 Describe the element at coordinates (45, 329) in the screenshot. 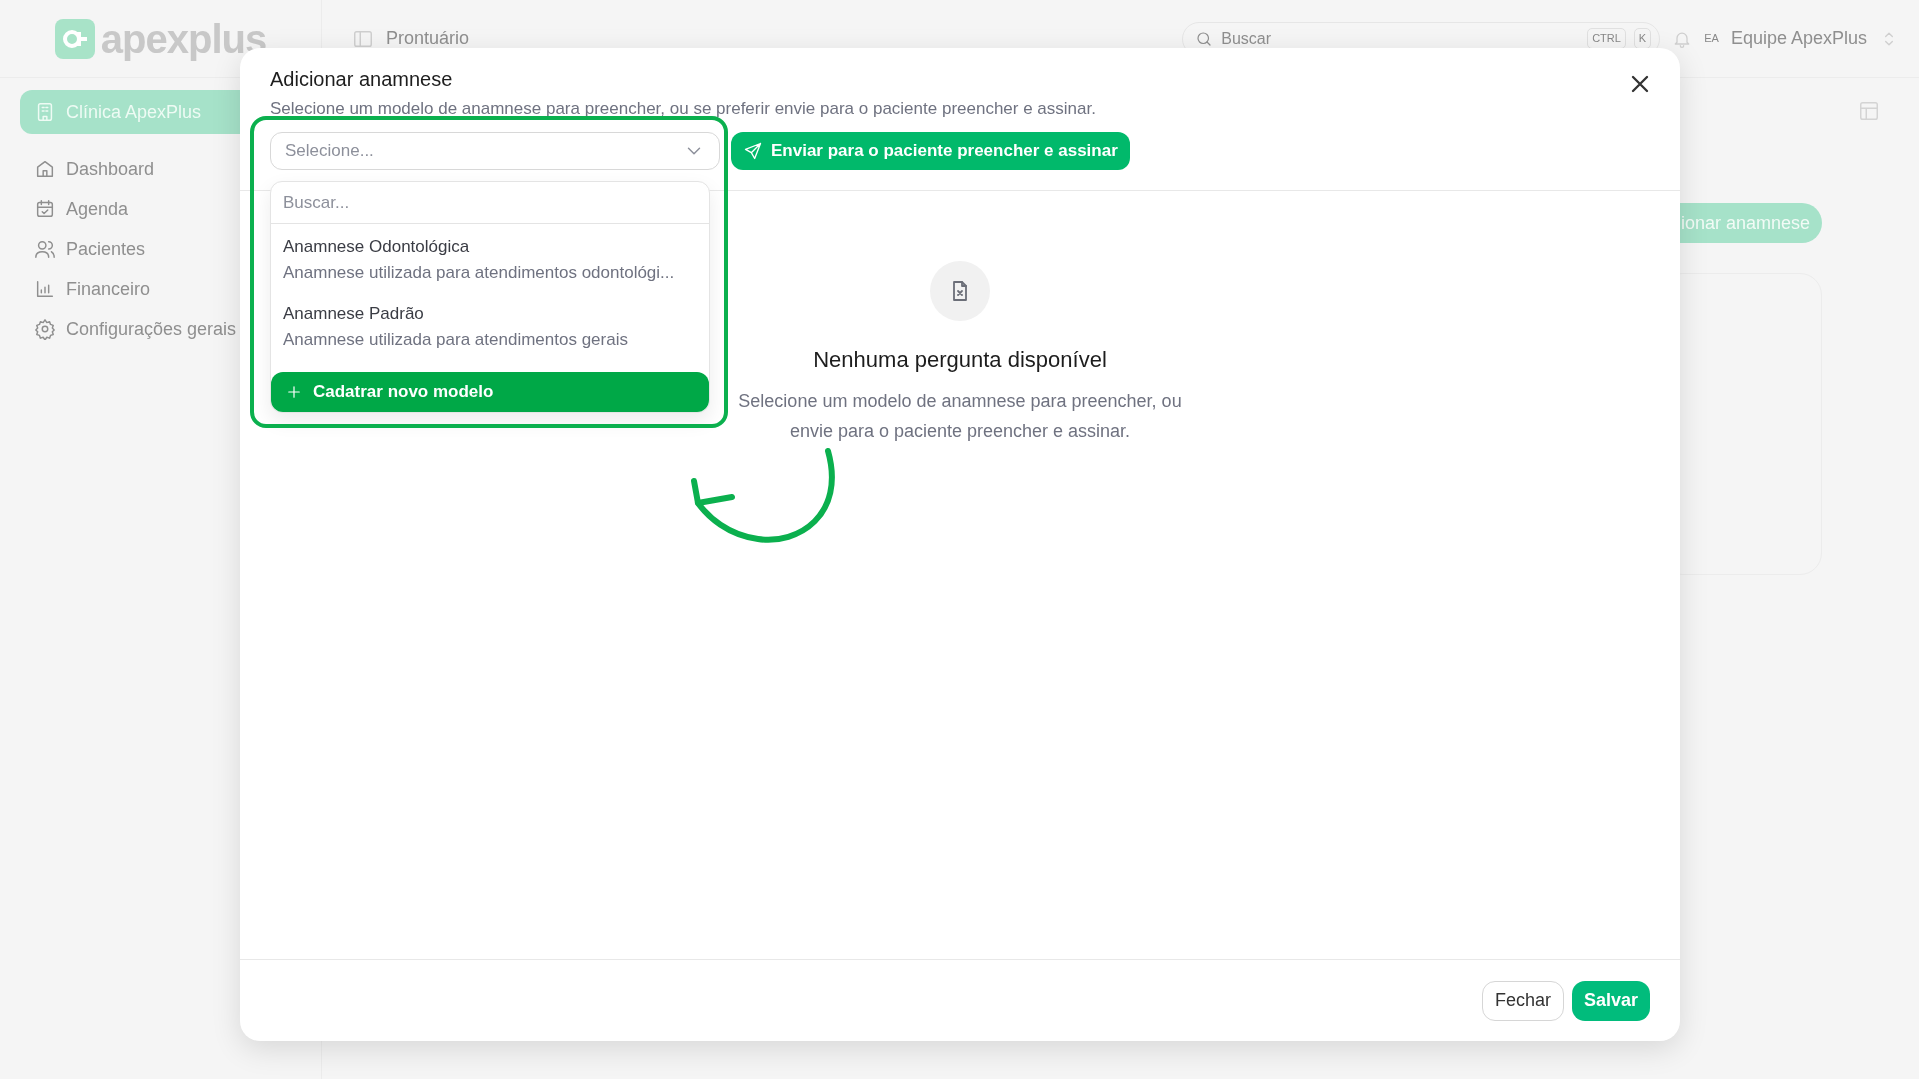

I see `settings-icon` at that location.